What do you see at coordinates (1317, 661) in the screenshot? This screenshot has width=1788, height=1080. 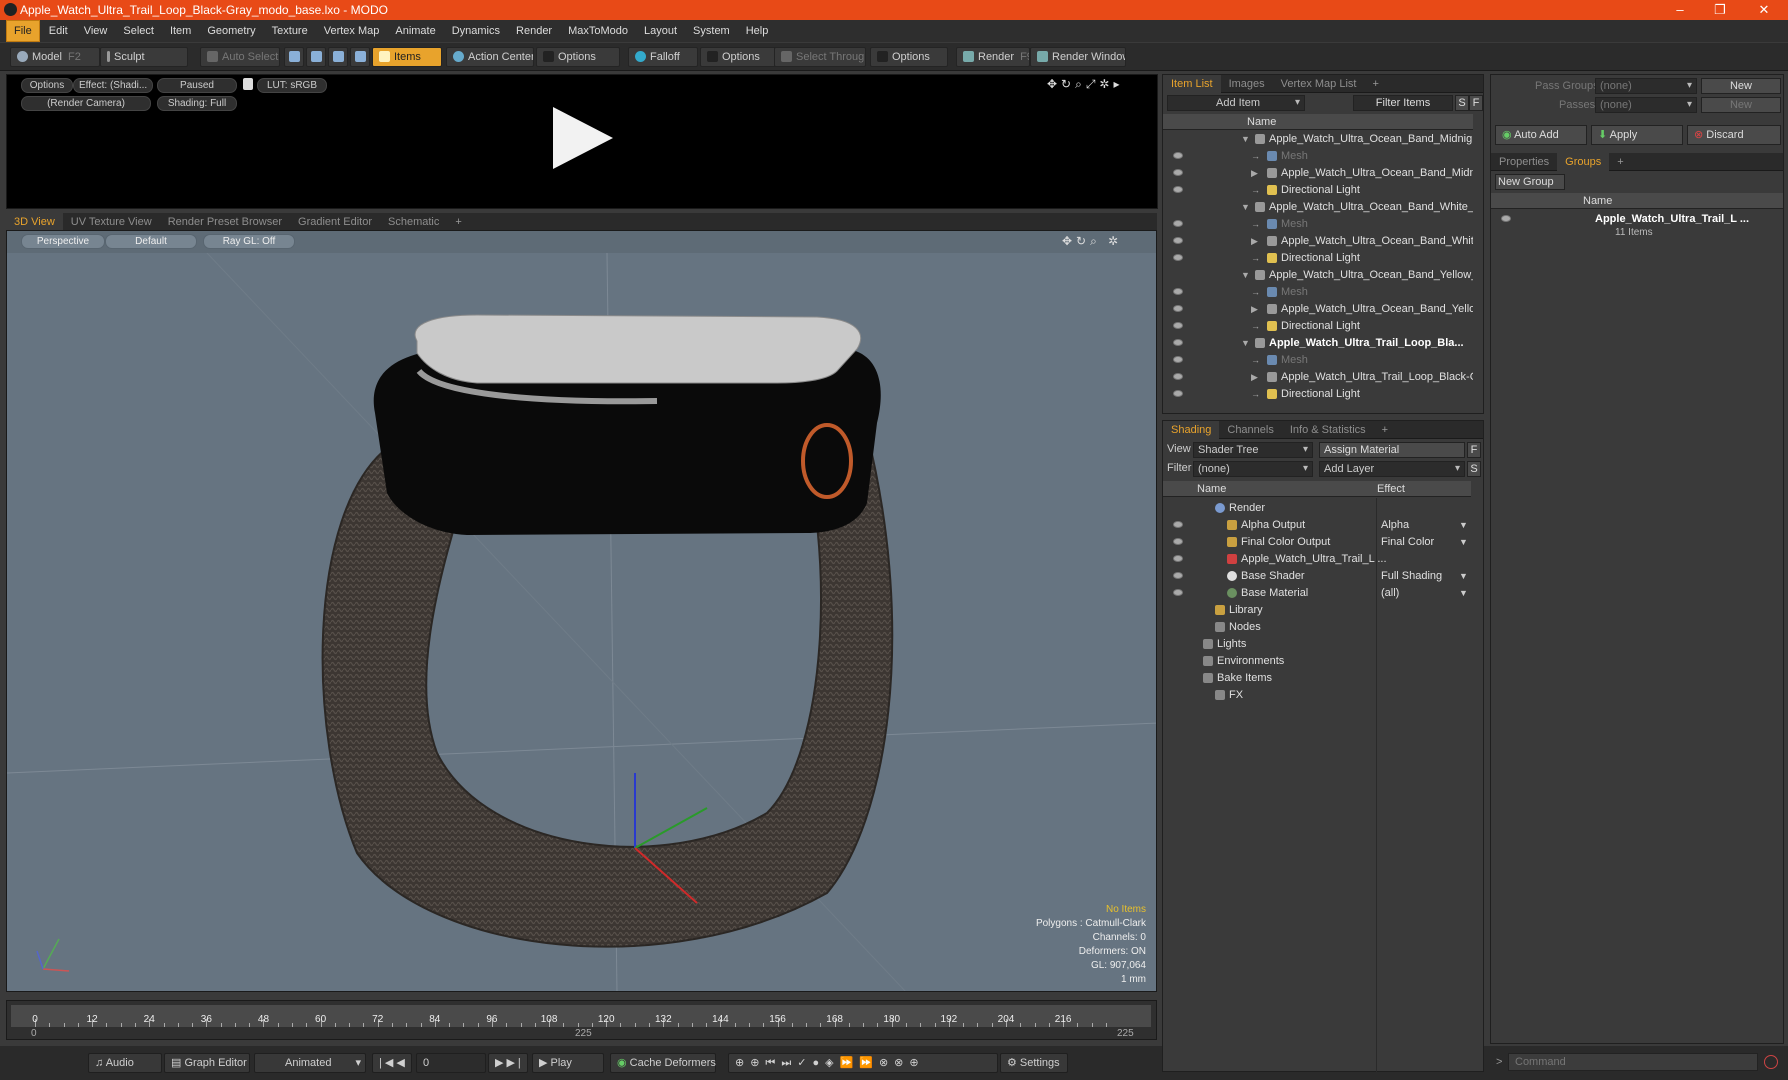 I see `shader-tree-row: Environments` at bounding box center [1317, 661].